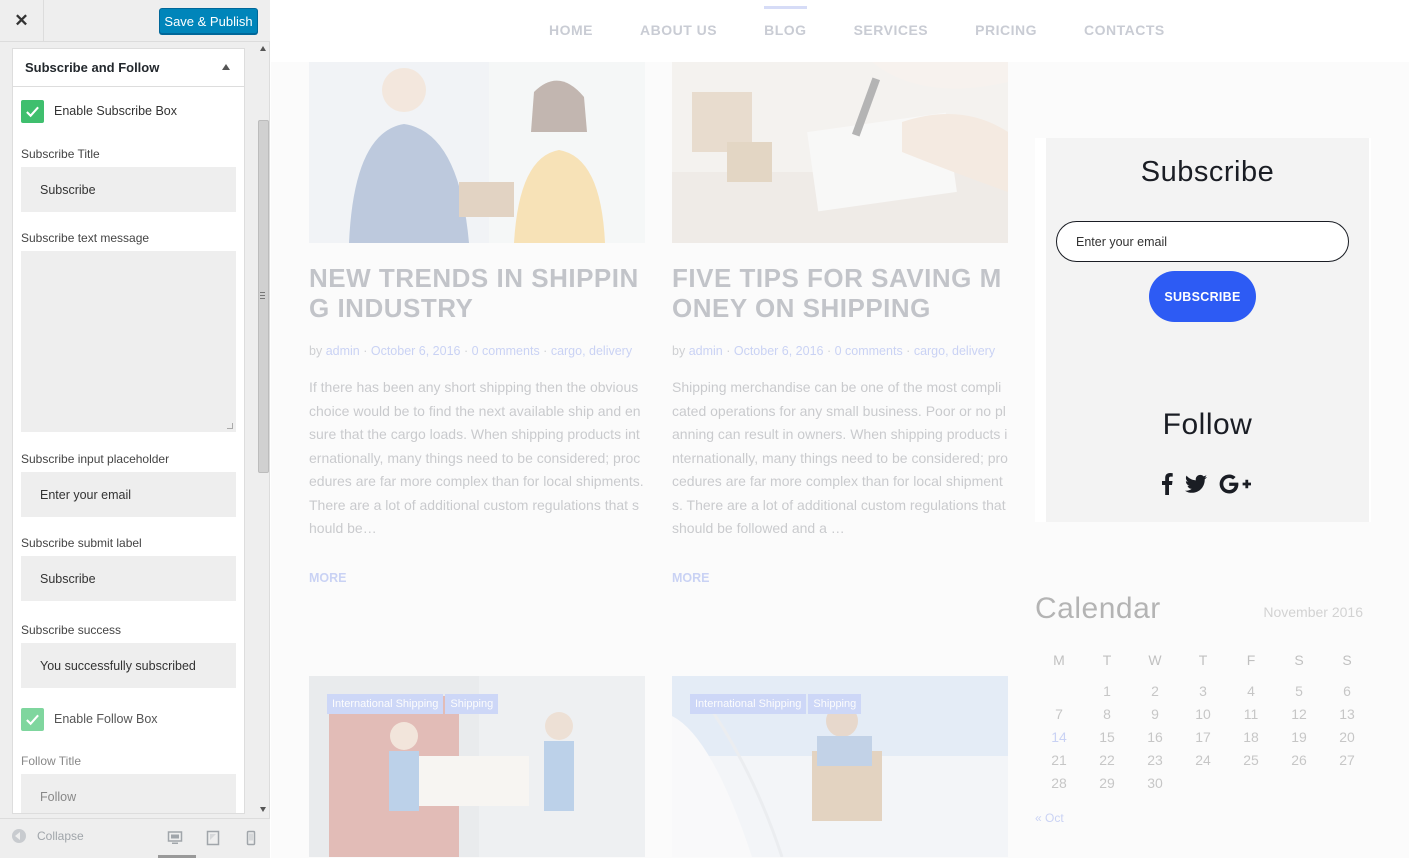  What do you see at coordinates (477, 152) in the screenshot?
I see `post-image-couple` at bounding box center [477, 152].